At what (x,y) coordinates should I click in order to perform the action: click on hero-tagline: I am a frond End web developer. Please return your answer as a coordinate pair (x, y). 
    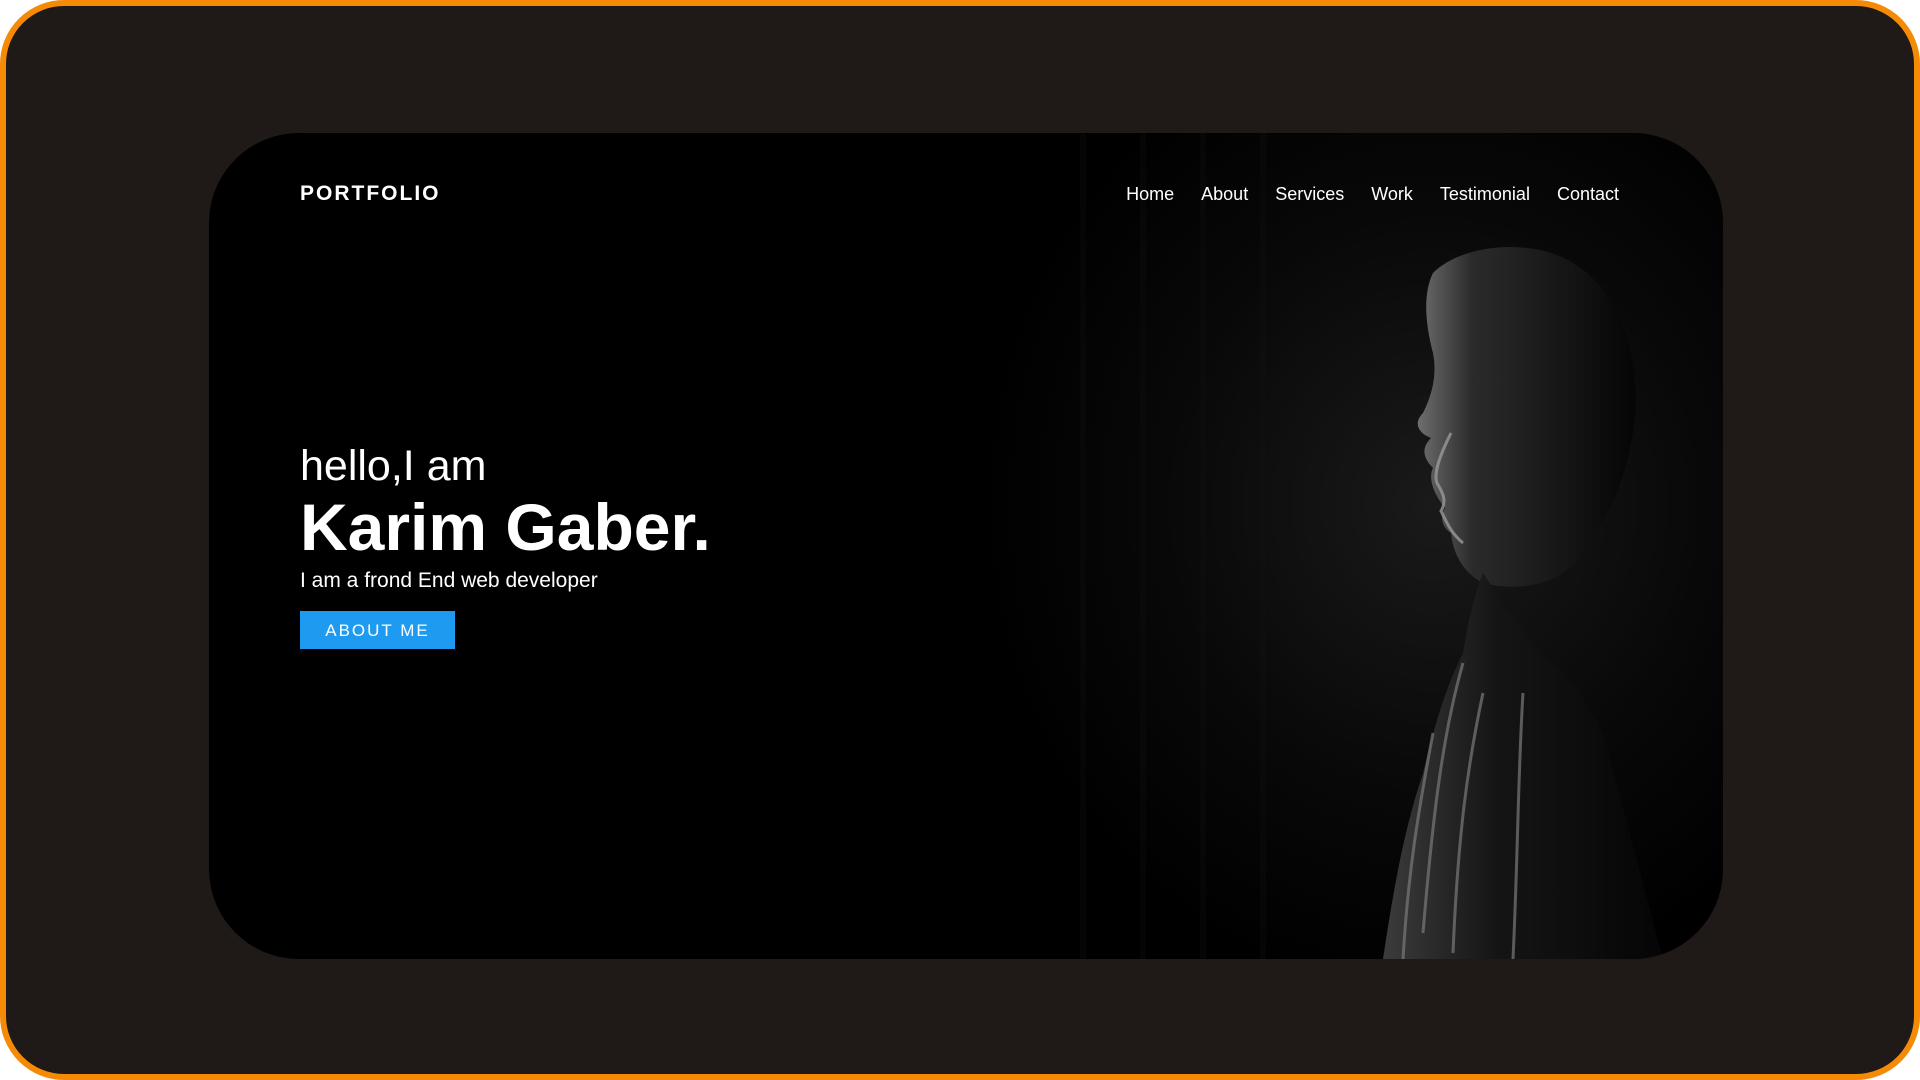
    Looking at the image, I should click on (449, 580).